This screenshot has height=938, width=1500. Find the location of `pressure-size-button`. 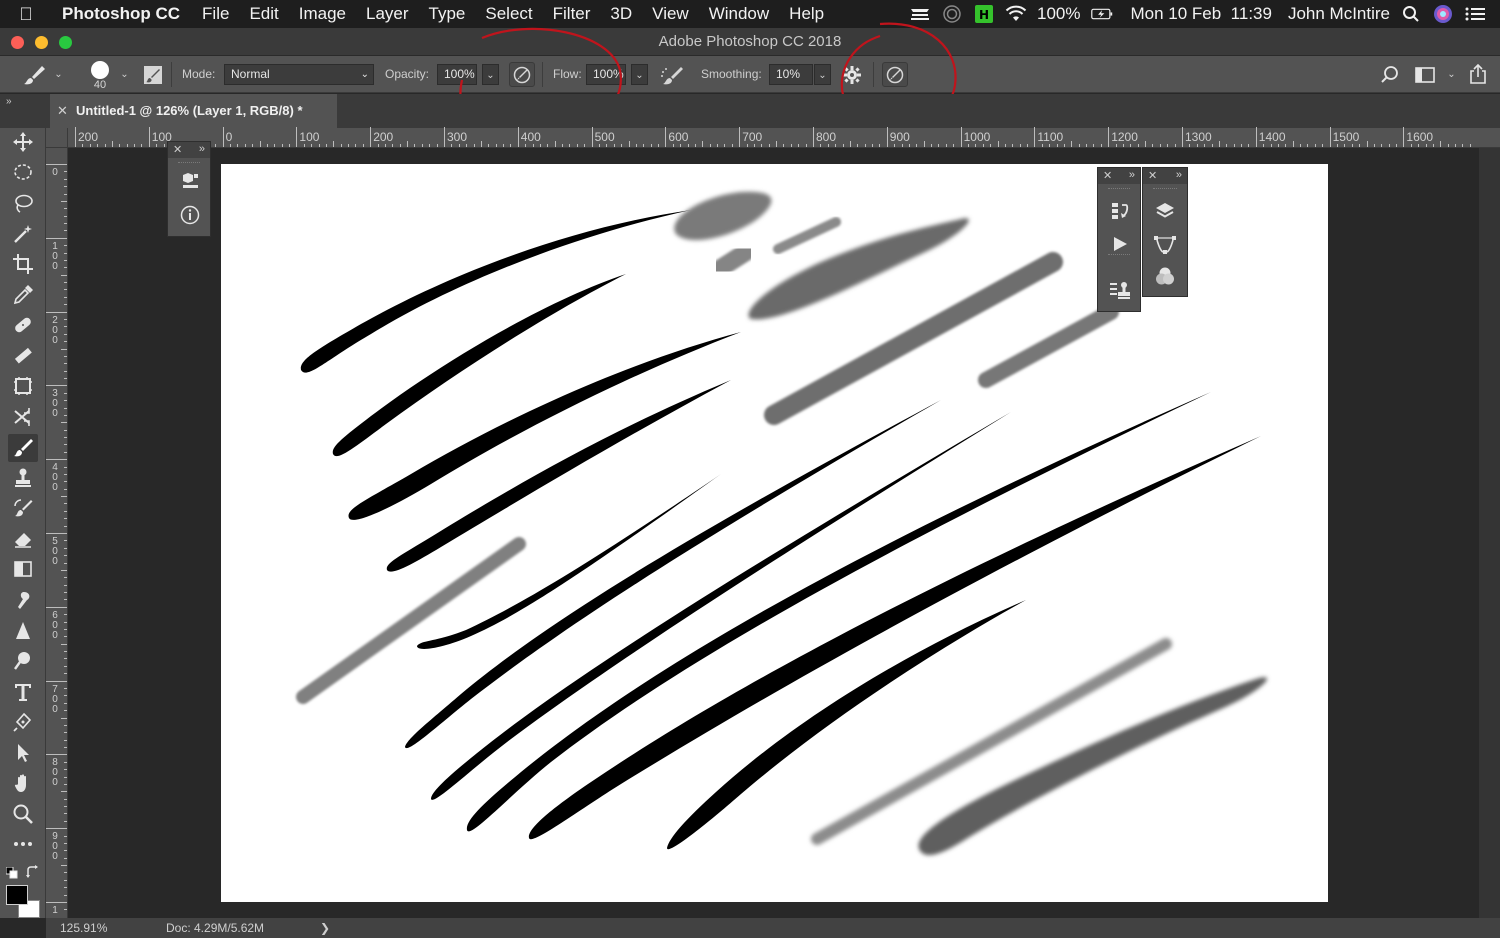

pressure-size-button is located at coordinates (895, 74).